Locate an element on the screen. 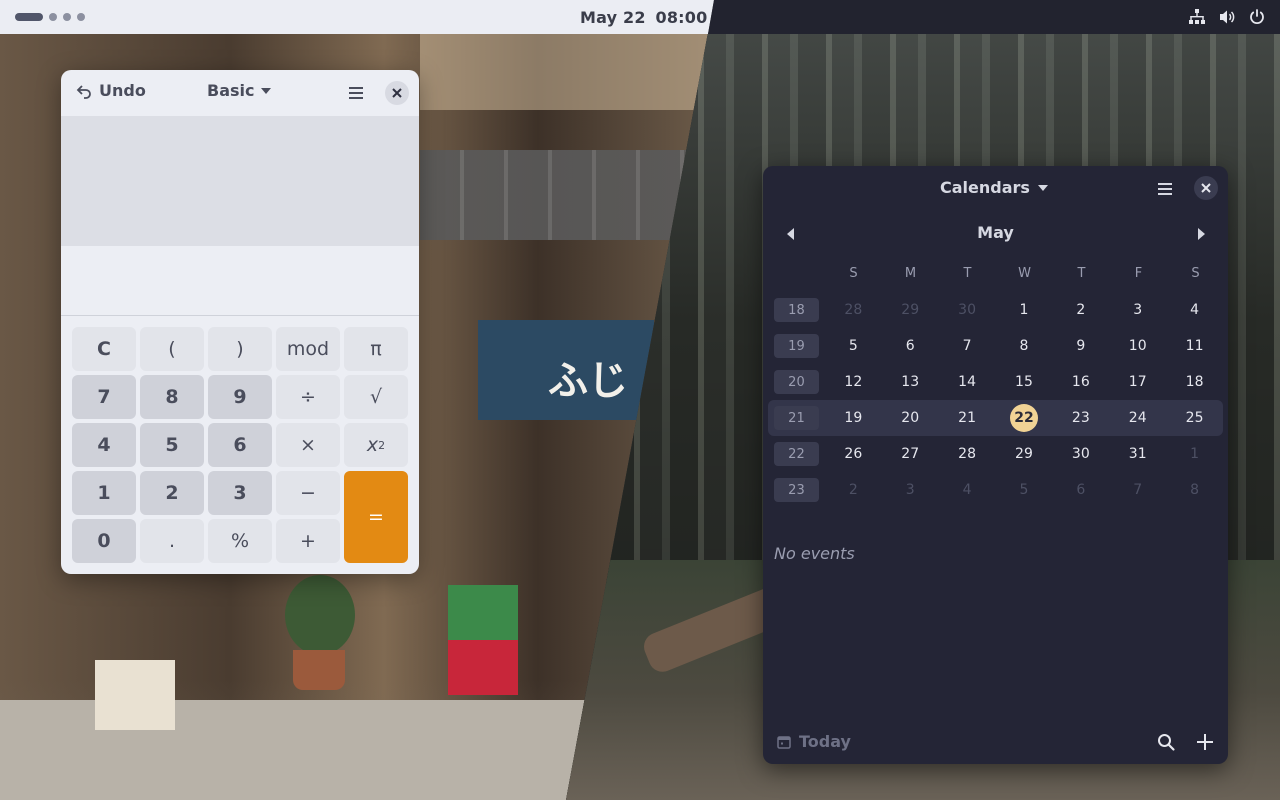  network-icon is located at coordinates (1197, 17).